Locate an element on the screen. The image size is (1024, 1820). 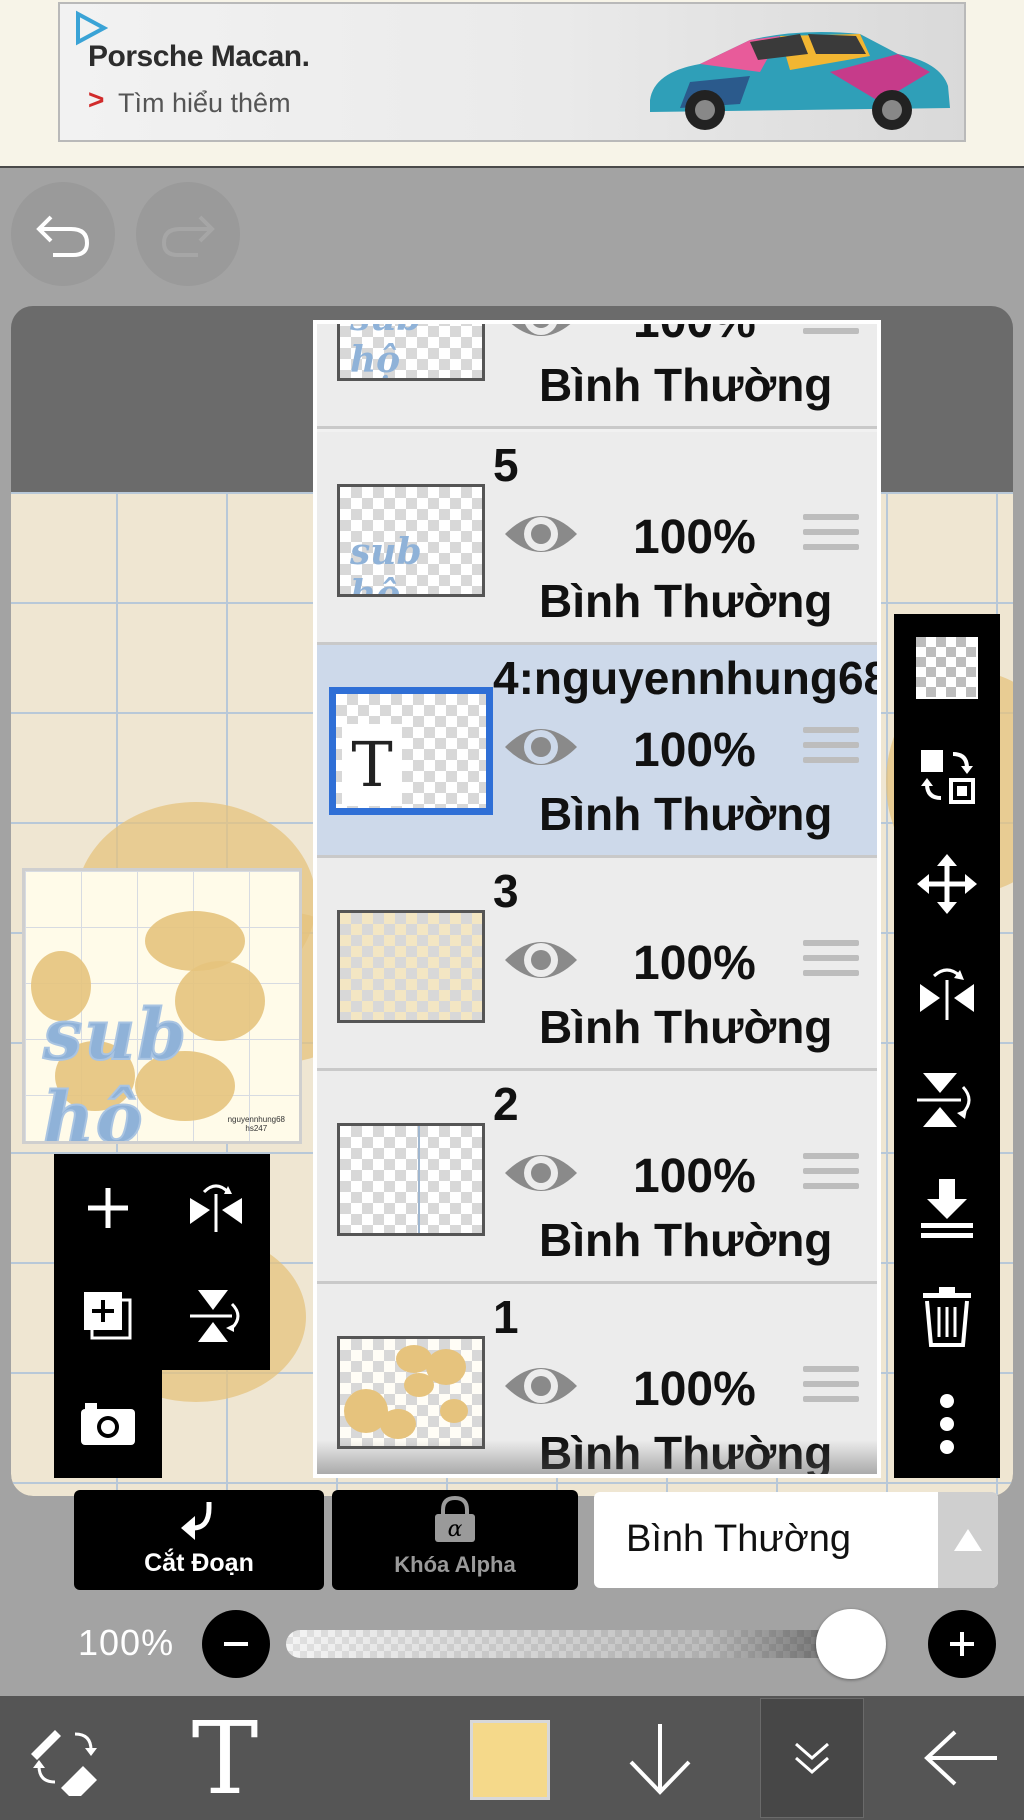
bottom-toolbar: T is located at coordinates (512, 1758).